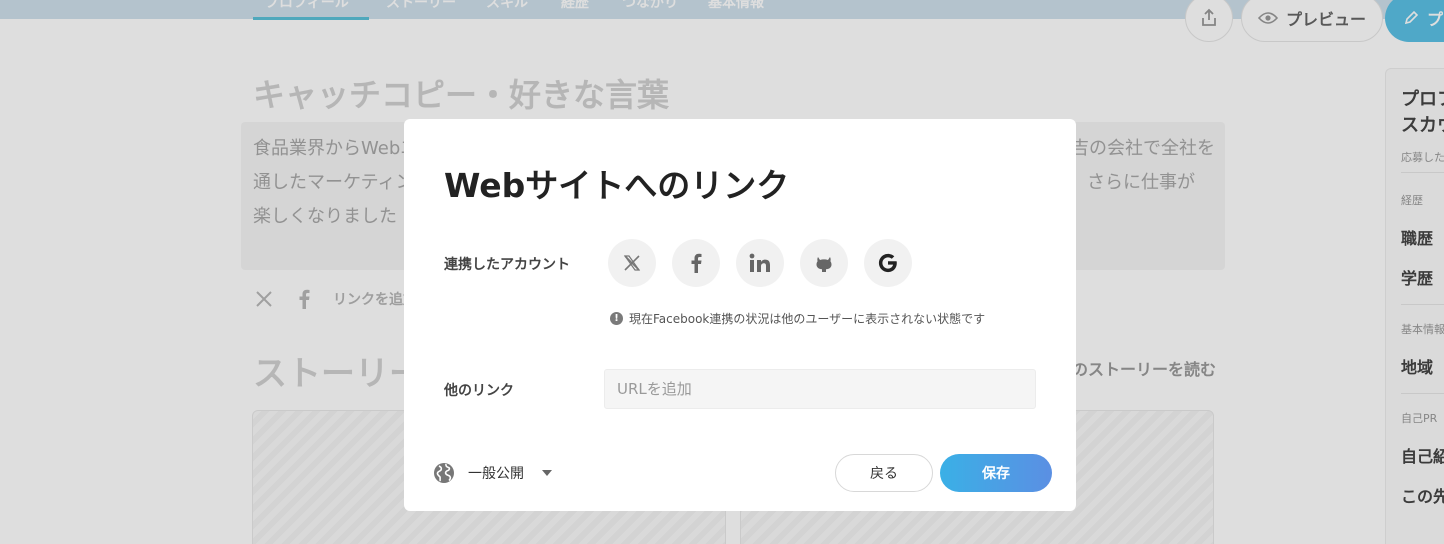  What do you see at coordinates (820, 389) in the screenshot?
I see `url-input` at bounding box center [820, 389].